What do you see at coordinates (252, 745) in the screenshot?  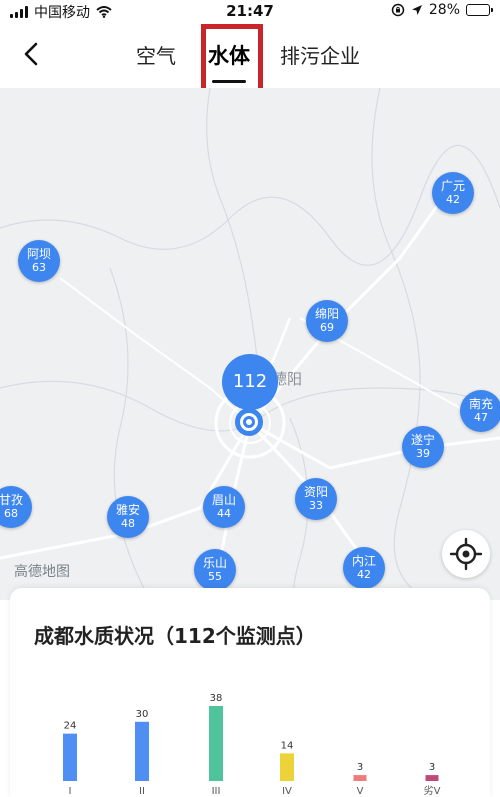 I see `water-quality-bar-chart: 24 I 30 II 38 III 14 IV 3 V 3 劣V` at bounding box center [252, 745].